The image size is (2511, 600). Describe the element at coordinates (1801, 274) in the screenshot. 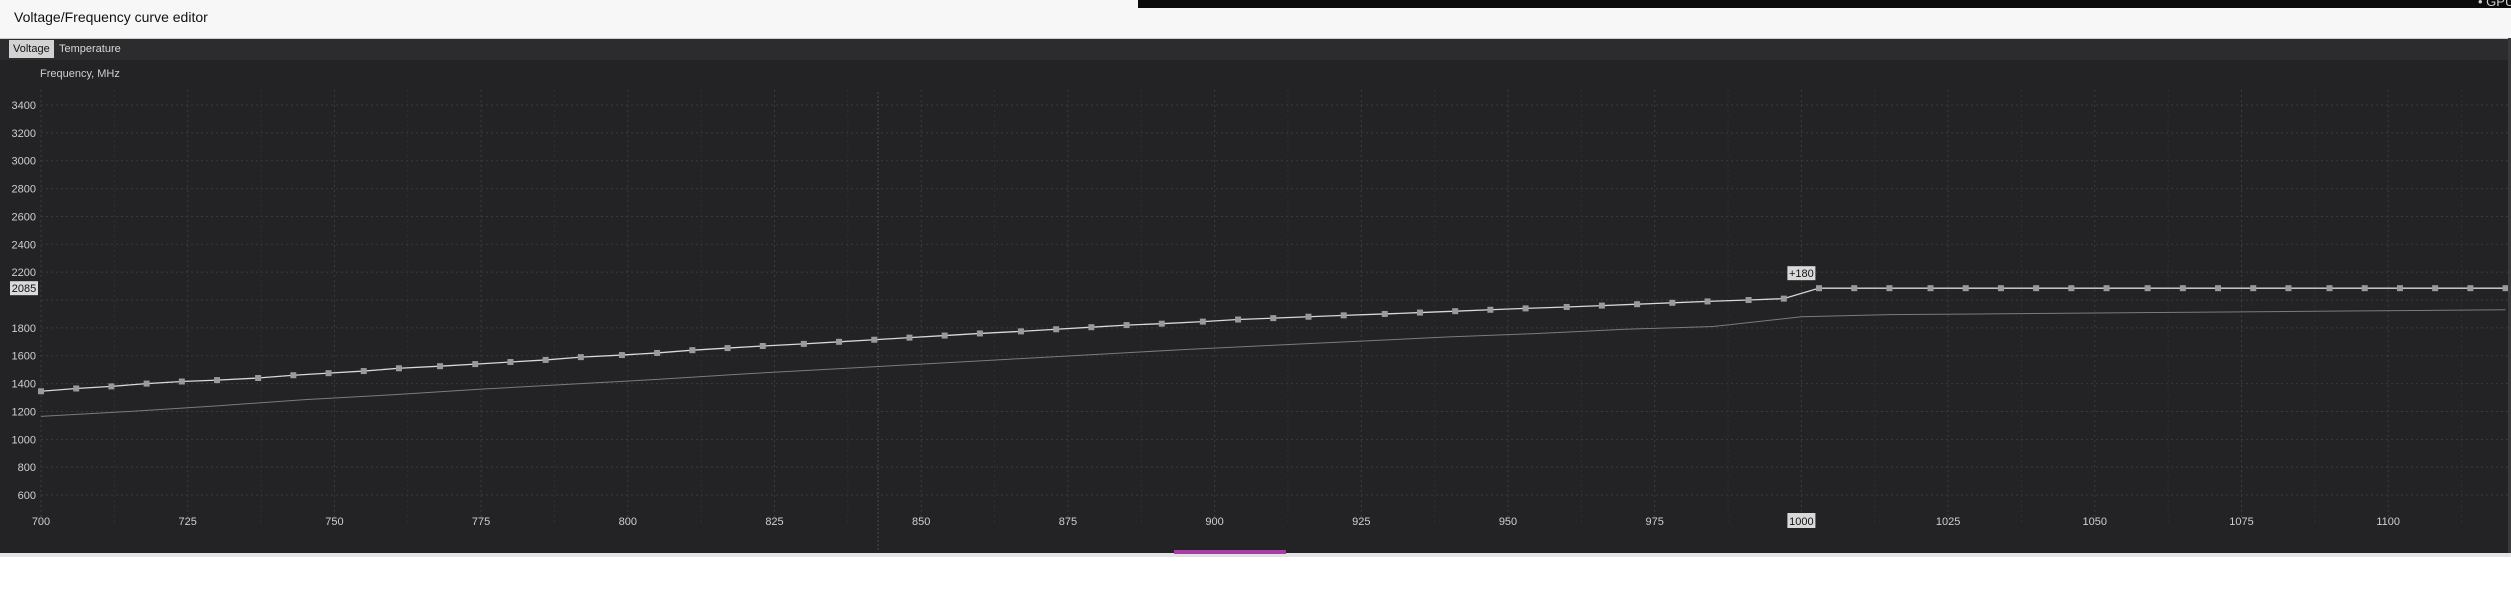

I see `offset-label: +180` at that location.